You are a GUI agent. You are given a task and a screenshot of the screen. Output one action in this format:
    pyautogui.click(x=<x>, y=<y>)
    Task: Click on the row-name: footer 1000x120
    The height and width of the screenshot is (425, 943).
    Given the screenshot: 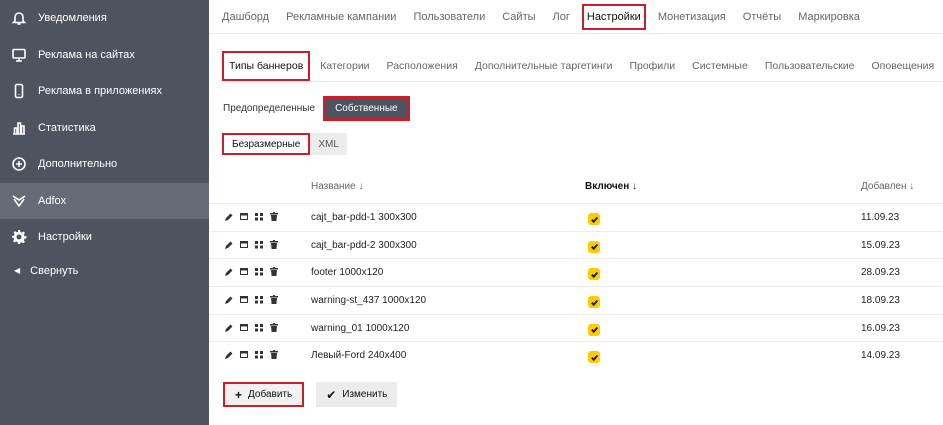 What is the action you would take?
    pyautogui.click(x=347, y=272)
    